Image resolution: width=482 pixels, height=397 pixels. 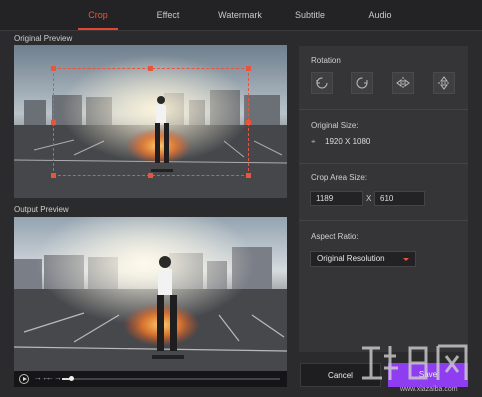 What do you see at coordinates (98, 15) in the screenshot?
I see `tab-crop: Crop` at bounding box center [98, 15].